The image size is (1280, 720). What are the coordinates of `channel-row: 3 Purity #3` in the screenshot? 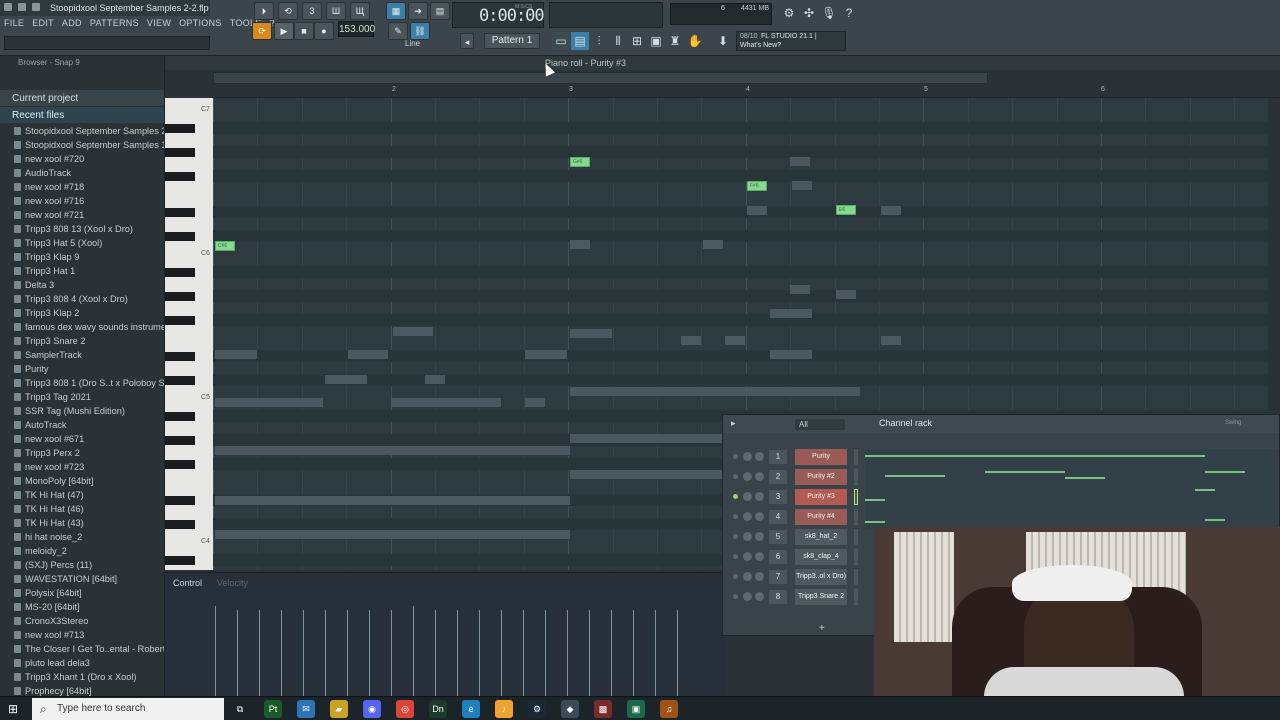 It's located at (1001, 497).